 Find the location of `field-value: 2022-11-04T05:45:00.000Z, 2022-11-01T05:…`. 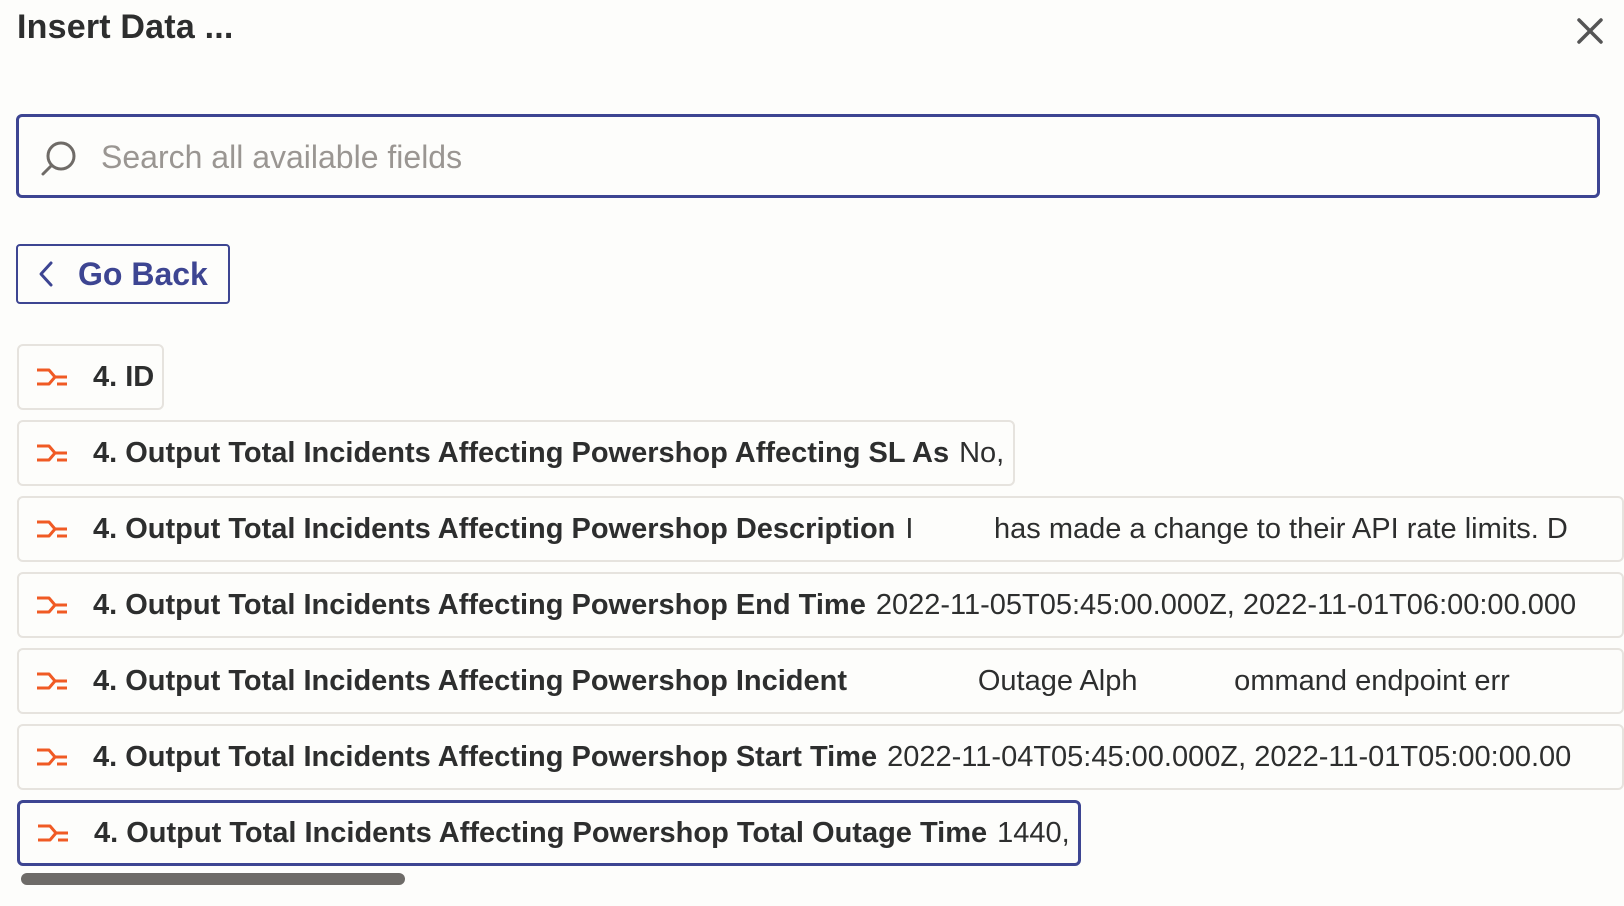

field-value: 2022-11-04T05:45:00.000Z, 2022-11-01T05:… is located at coordinates (1229, 756).